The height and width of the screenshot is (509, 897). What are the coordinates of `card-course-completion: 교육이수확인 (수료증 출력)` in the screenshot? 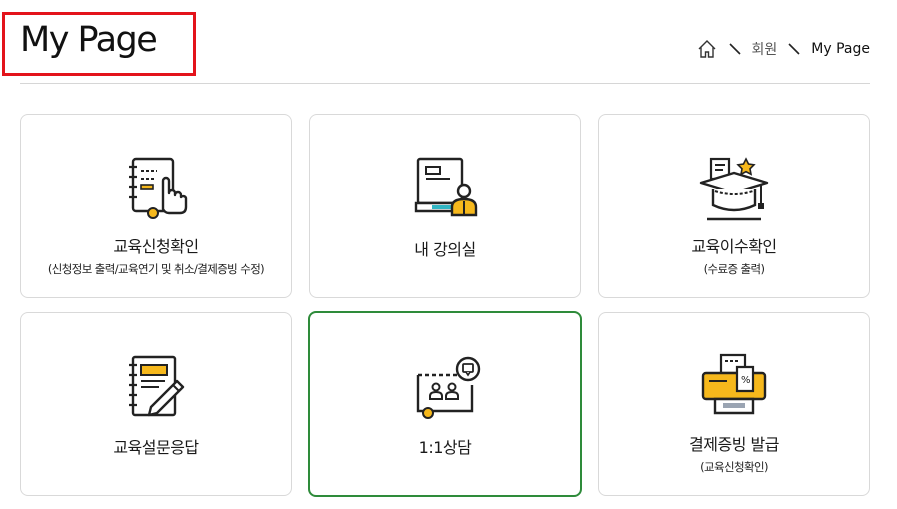 It's located at (734, 206).